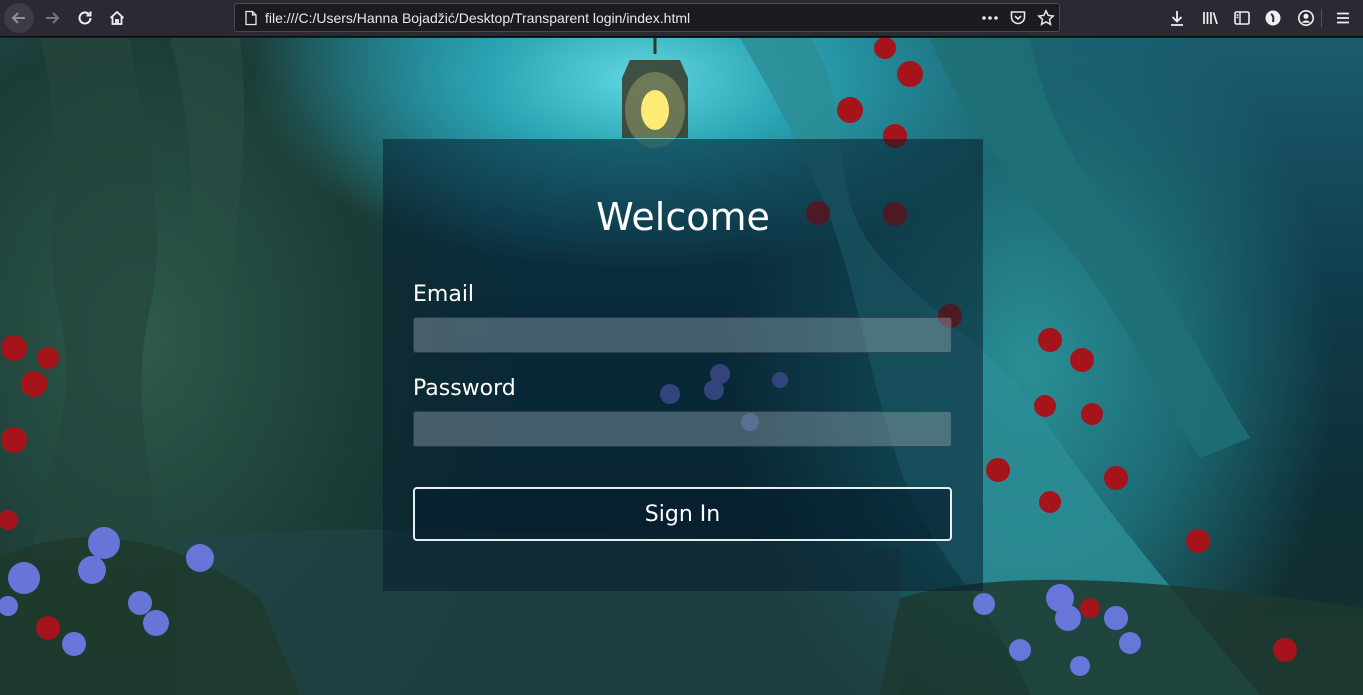 Image resolution: width=1363 pixels, height=695 pixels. Describe the element at coordinates (1210, 18) in the screenshot. I see `library-icon` at that location.